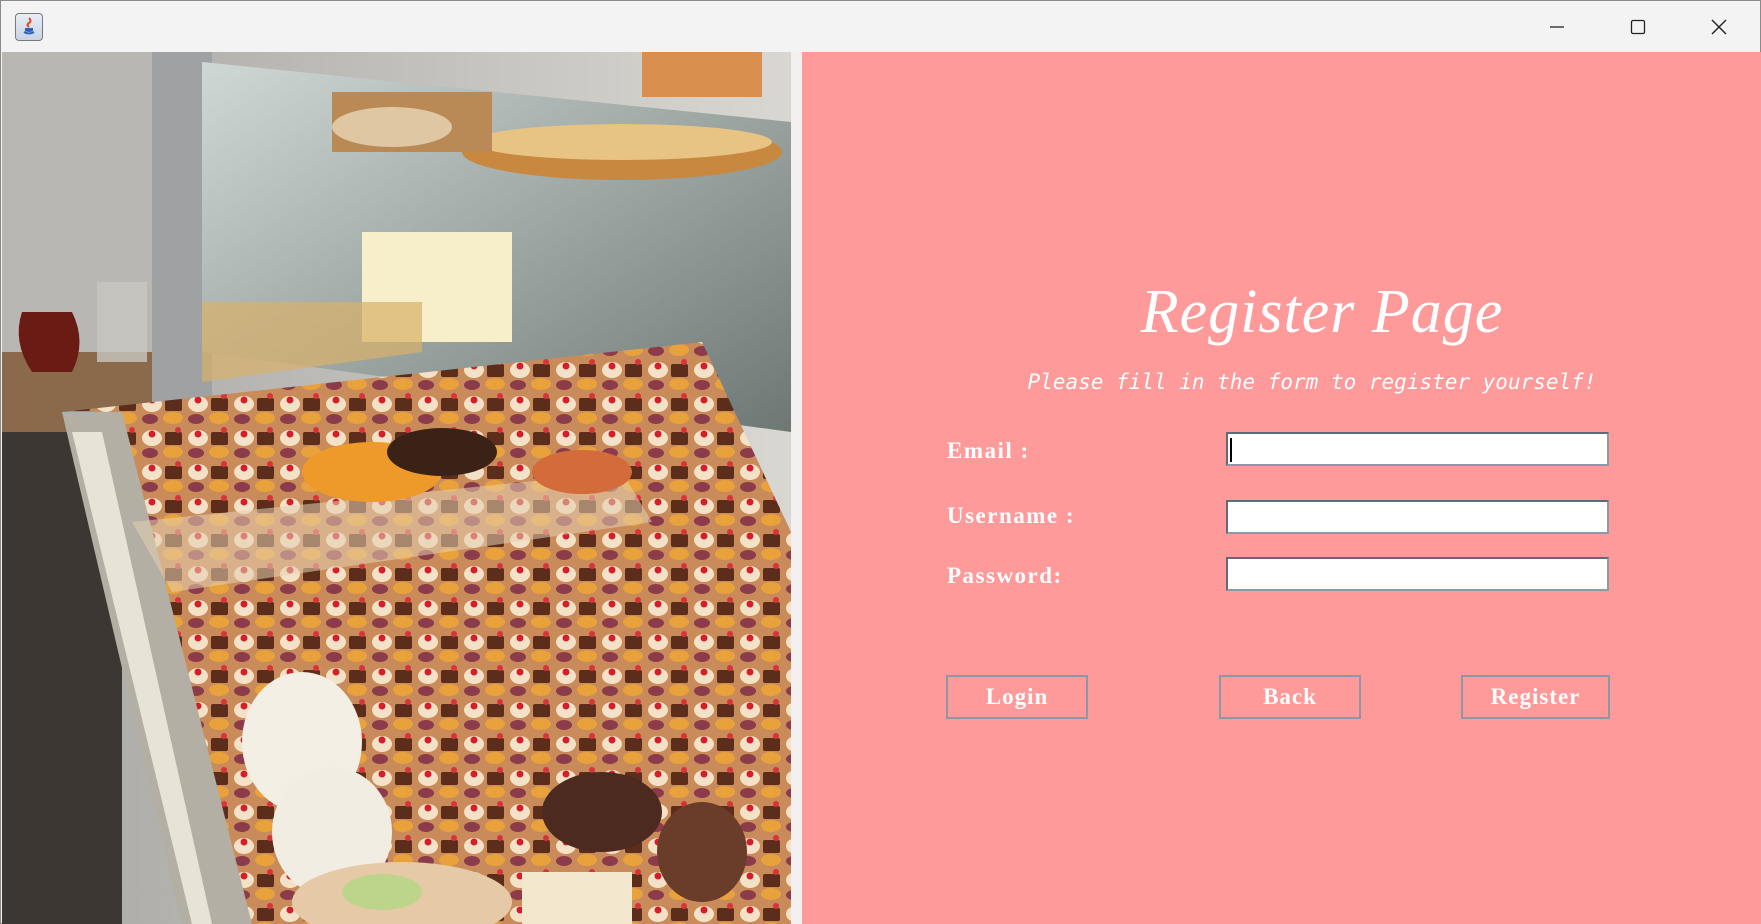 This screenshot has width=1761, height=924. I want to click on register-button: Register, so click(1535, 697).